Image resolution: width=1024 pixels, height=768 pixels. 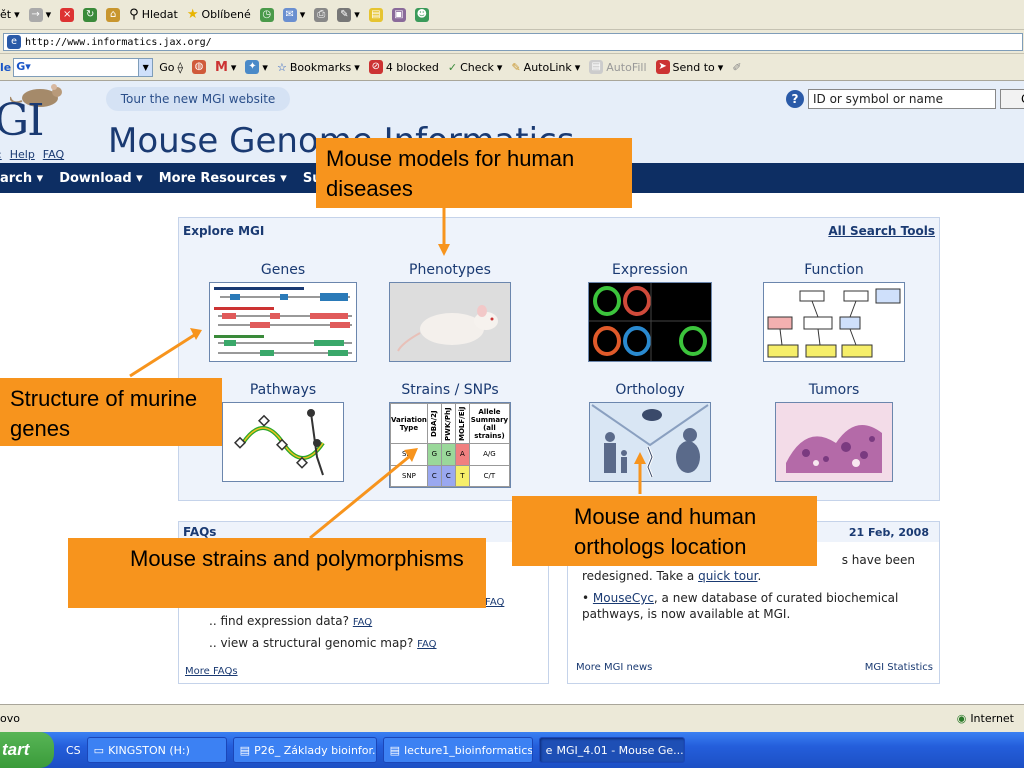 What do you see at coordinates (457, 750) in the screenshot?
I see `task-lecture1: ▤ lecture1_bioinformatics` at bounding box center [457, 750].